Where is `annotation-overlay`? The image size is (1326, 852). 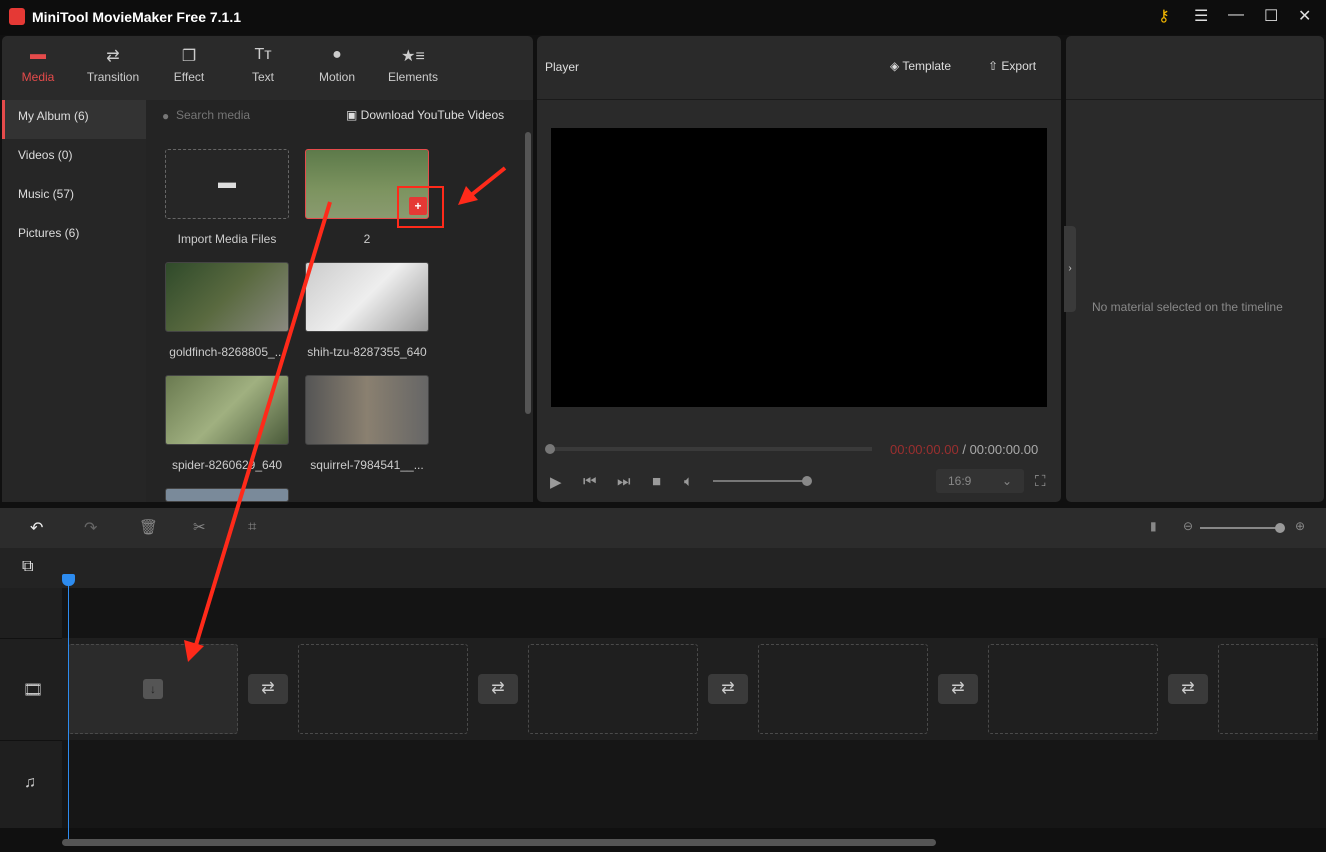 annotation-overlay is located at coordinates (345, 414).